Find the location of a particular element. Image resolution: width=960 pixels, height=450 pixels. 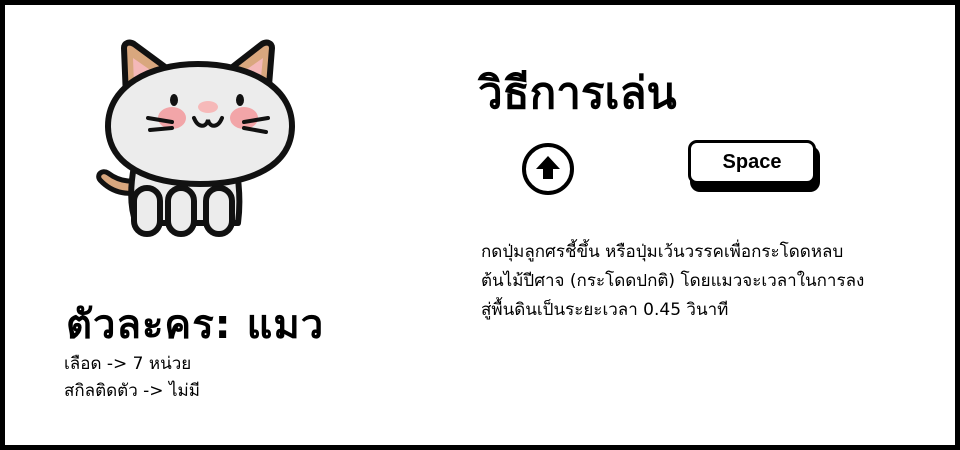

cat-icon is located at coordinates (196, 138).